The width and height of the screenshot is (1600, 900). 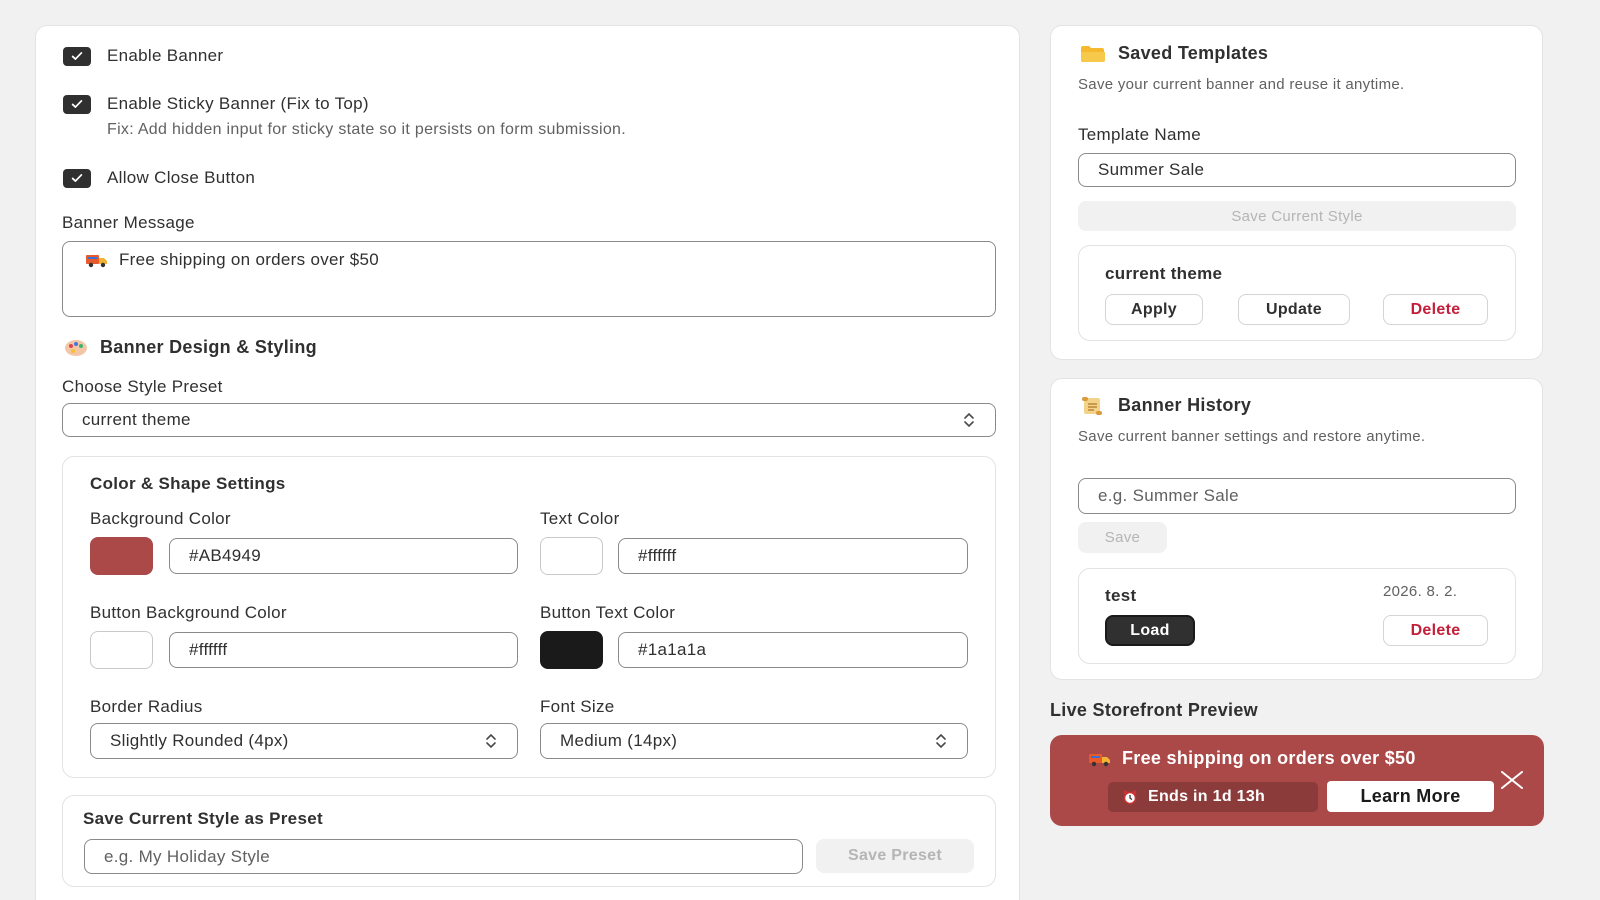 I want to click on save-current-style-button: Save Current Style, so click(x=1297, y=216).